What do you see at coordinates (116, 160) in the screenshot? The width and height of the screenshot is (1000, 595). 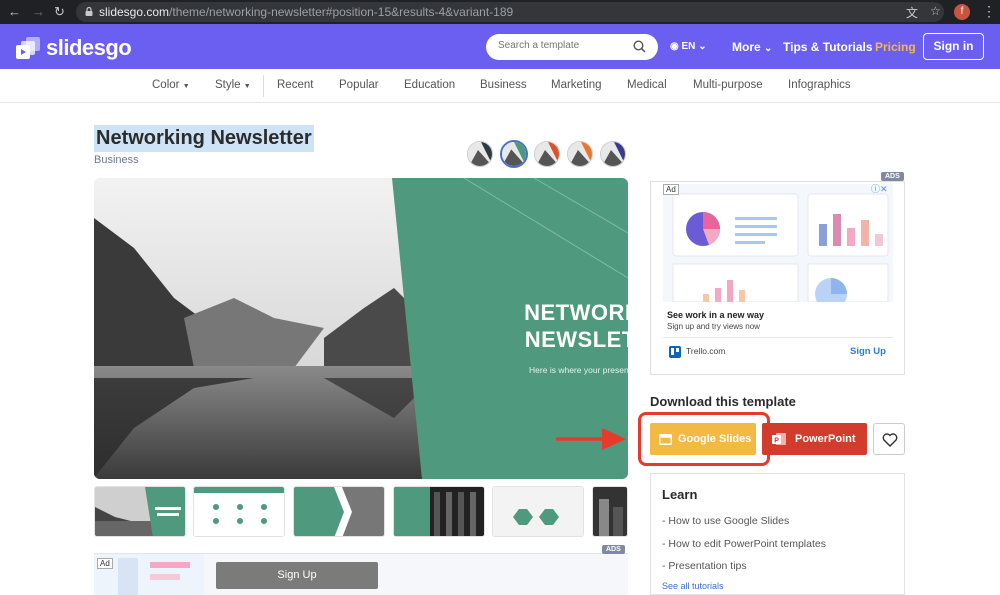 I see `template-category-link: Business` at bounding box center [116, 160].